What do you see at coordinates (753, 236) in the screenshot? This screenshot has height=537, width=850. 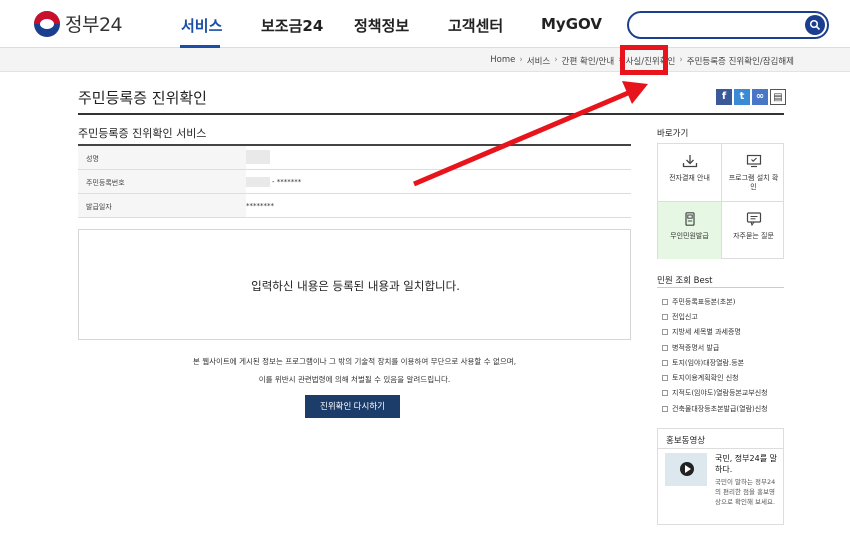 I see `quick-link-label: 자주묻는 질문` at bounding box center [753, 236].